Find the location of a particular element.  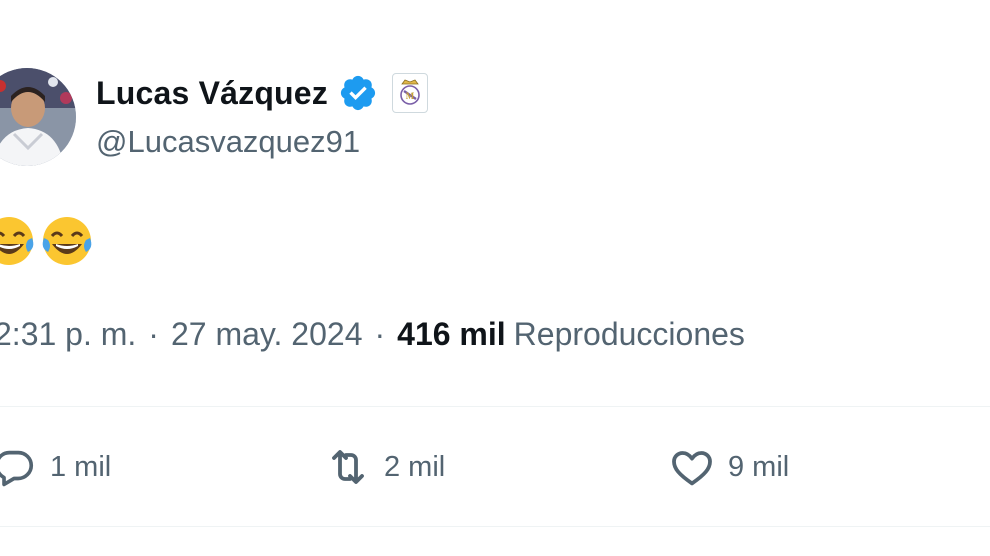

tweet-date: 27 may. 2024 is located at coordinates (267, 334).